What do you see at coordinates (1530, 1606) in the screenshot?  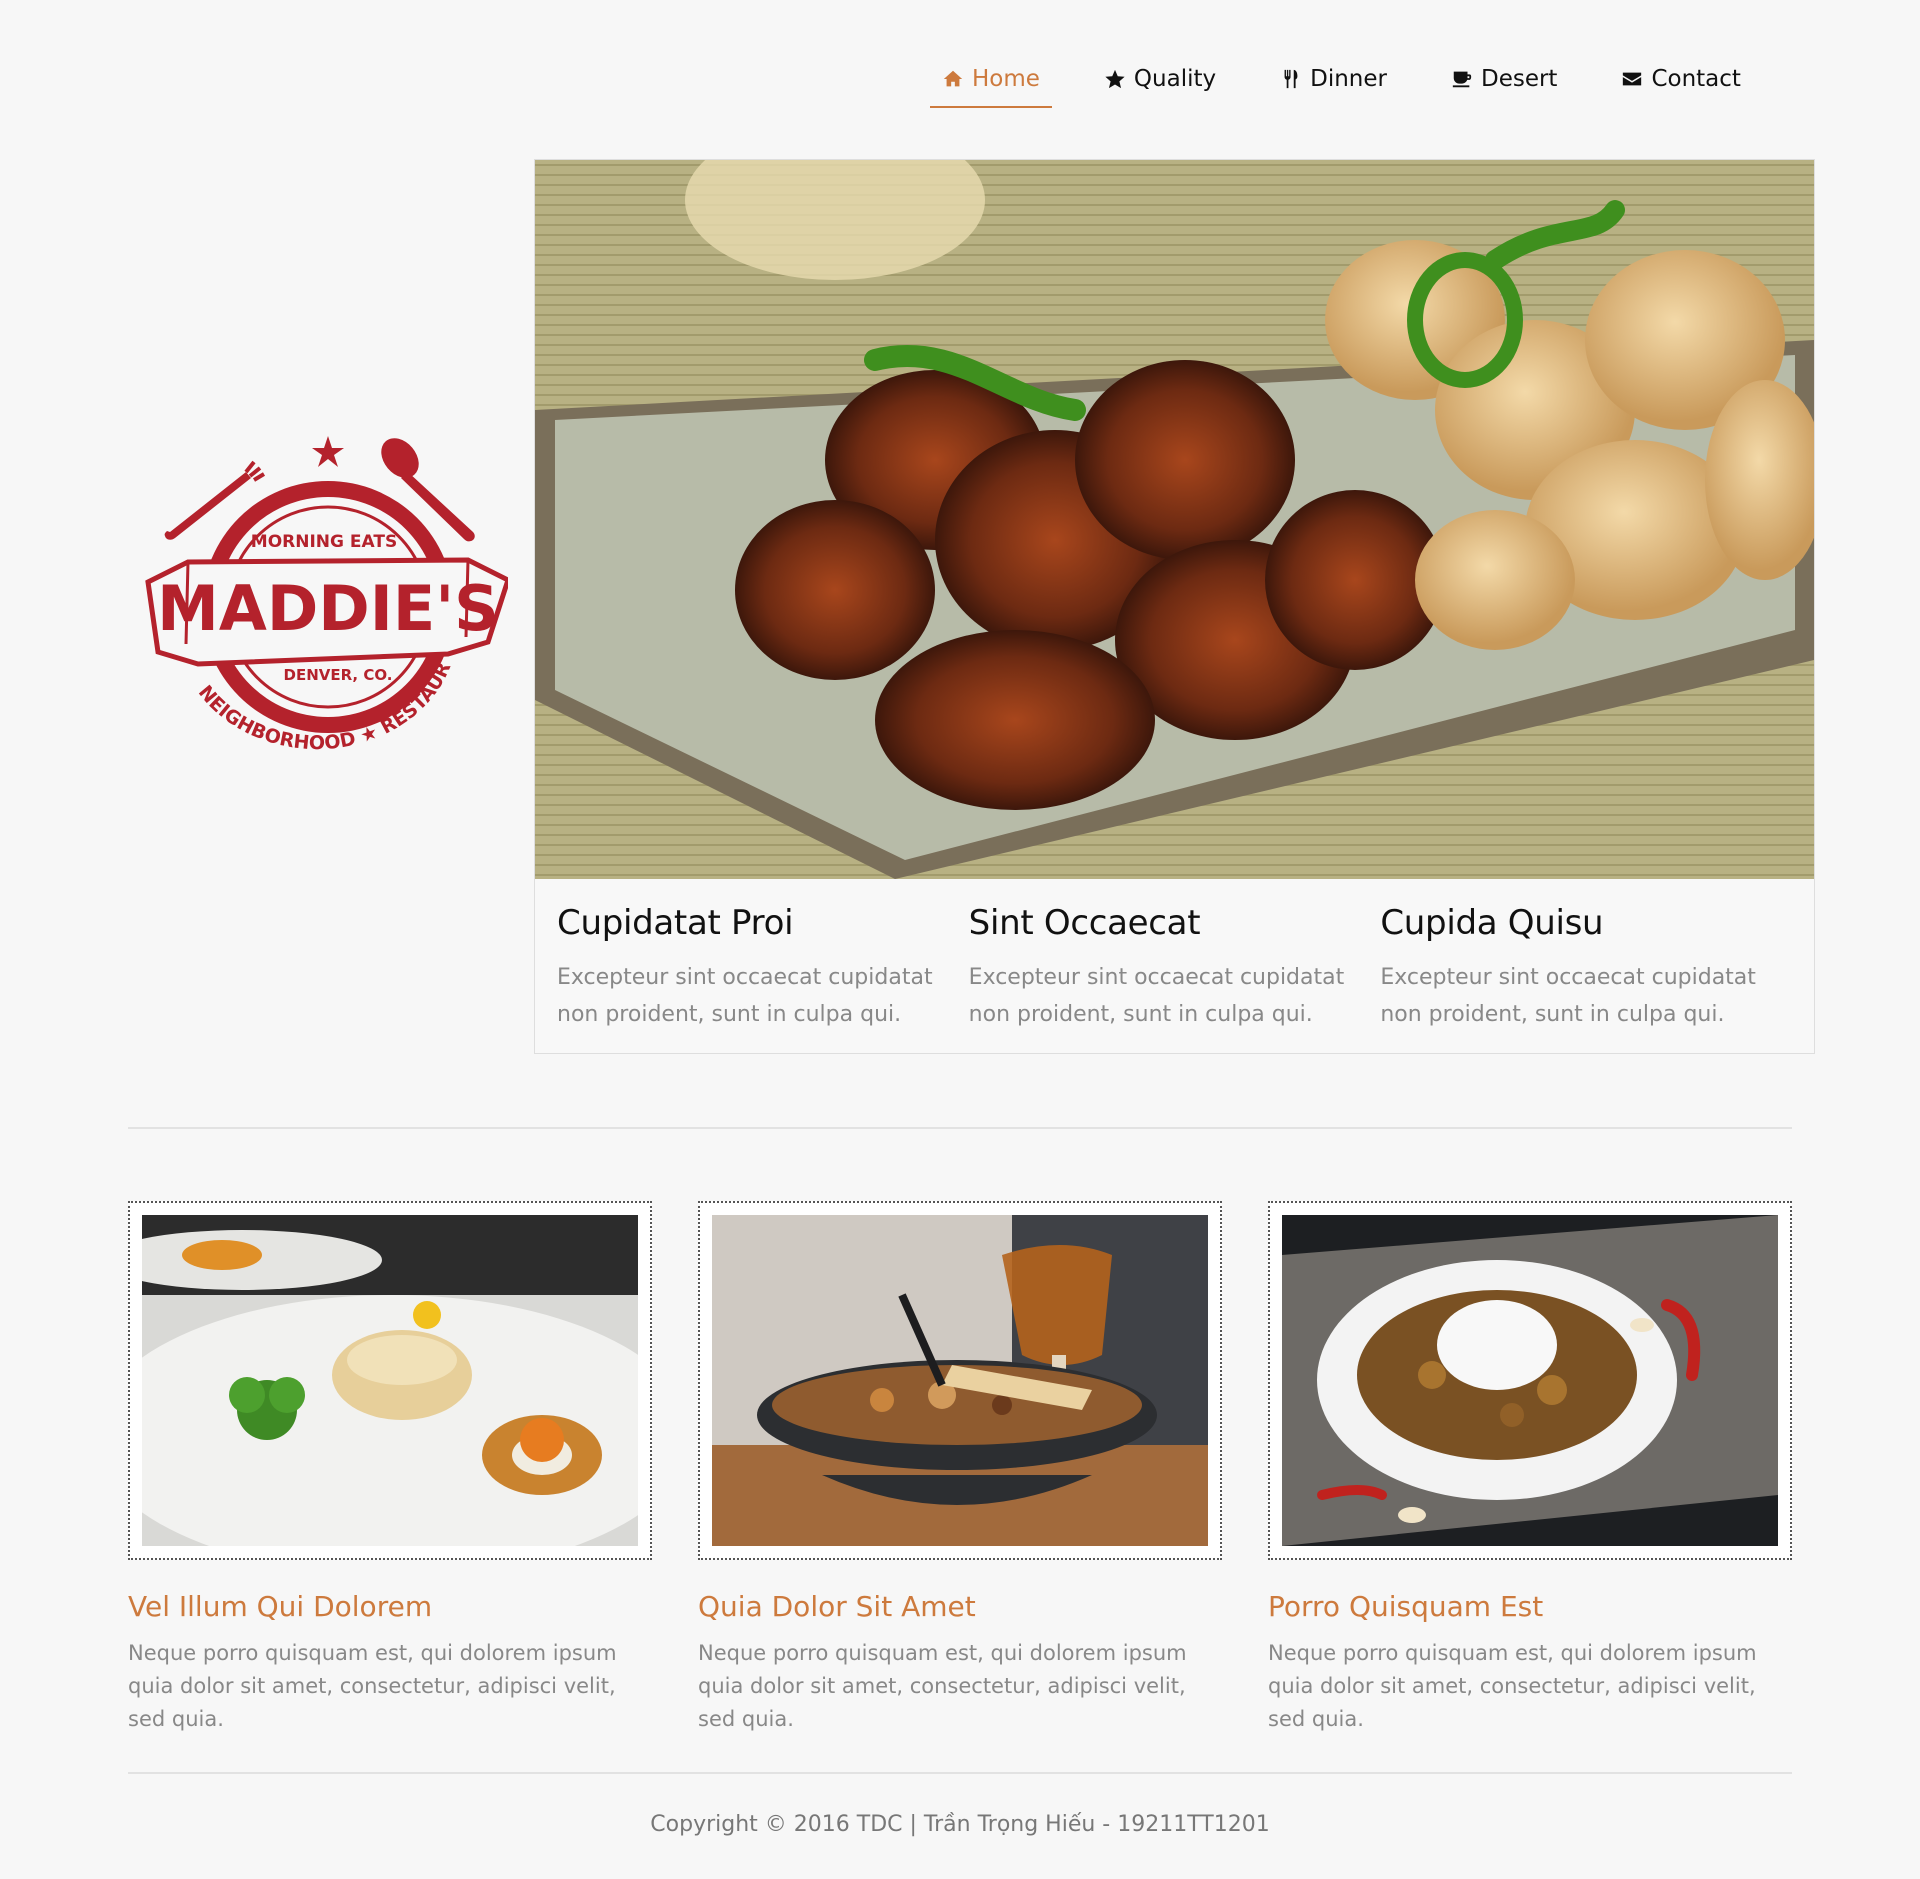 I see `food-card-title: Porro Quisquam Est` at bounding box center [1530, 1606].